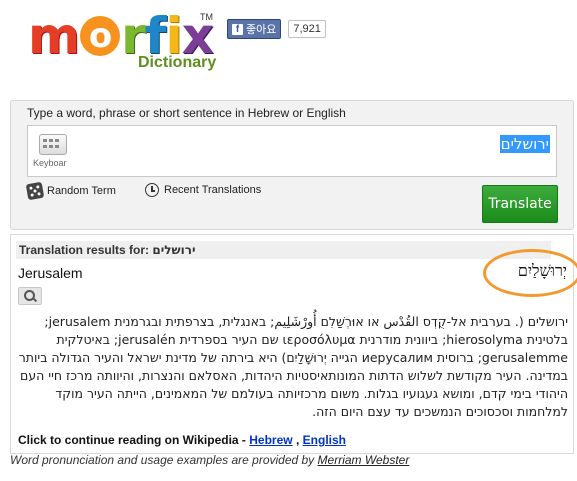  What do you see at coordinates (364, 460) in the screenshot?
I see `merriam-webster-link: Merriam Webster` at bounding box center [364, 460].